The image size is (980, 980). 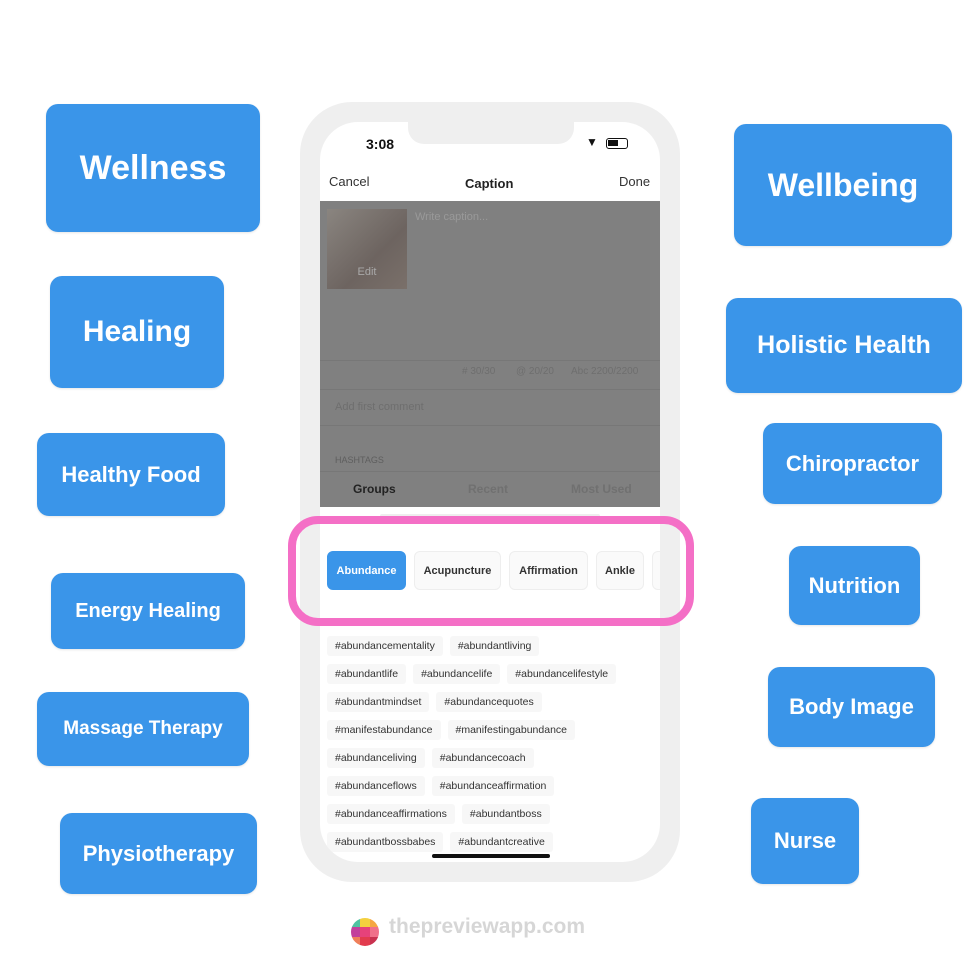 What do you see at coordinates (137, 332) in the screenshot?
I see `tag-healing: Healing` at bounding box center [137, 332].